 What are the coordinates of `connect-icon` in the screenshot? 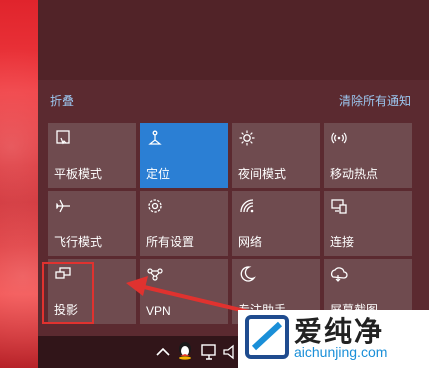 It's located at (339, 206).